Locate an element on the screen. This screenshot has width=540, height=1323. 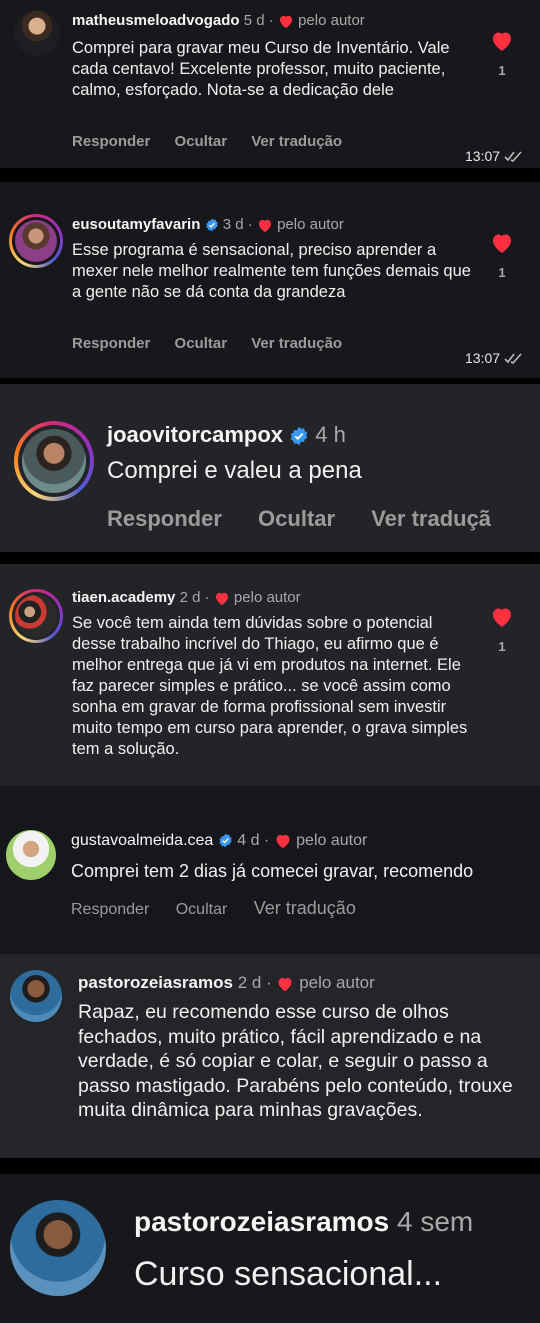
comment-meta: gustavoalmeida.cea 4 d · pelo autor is located at coordinates (219, 841).